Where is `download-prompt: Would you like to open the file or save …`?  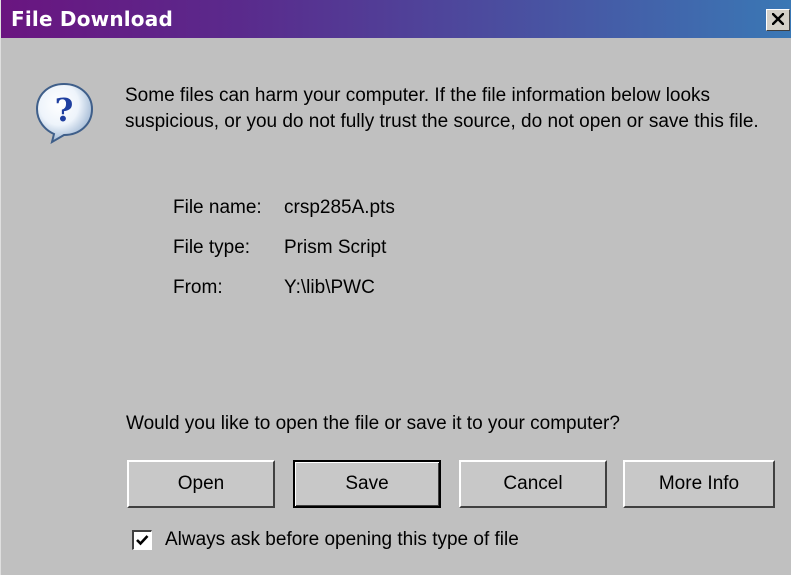
download-prompt: Would you like to open the file or save … is located at coordinates (373, 423).